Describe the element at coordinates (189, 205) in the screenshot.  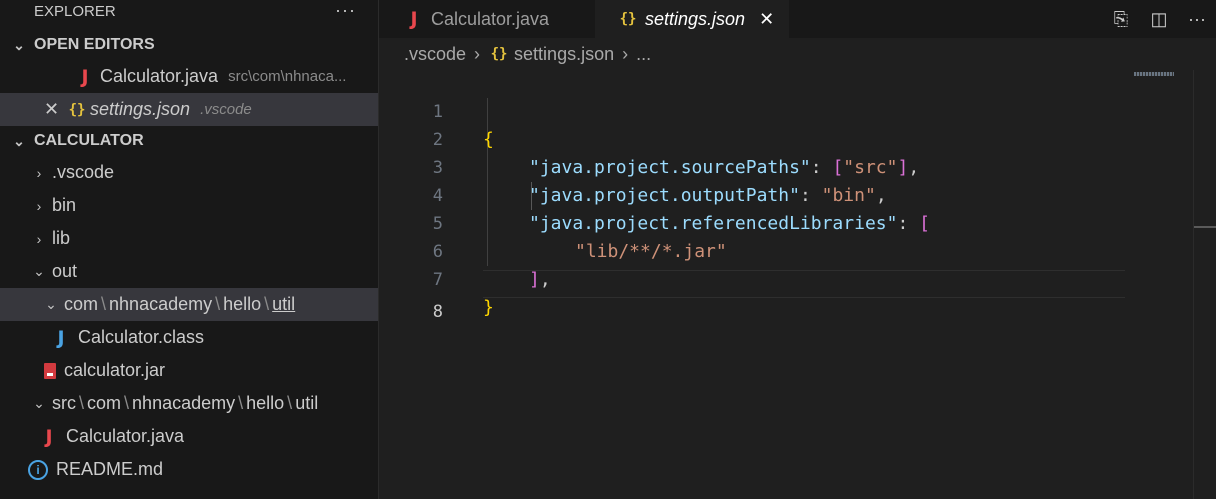
I see `tree-folder-bin: › bin` at that location.